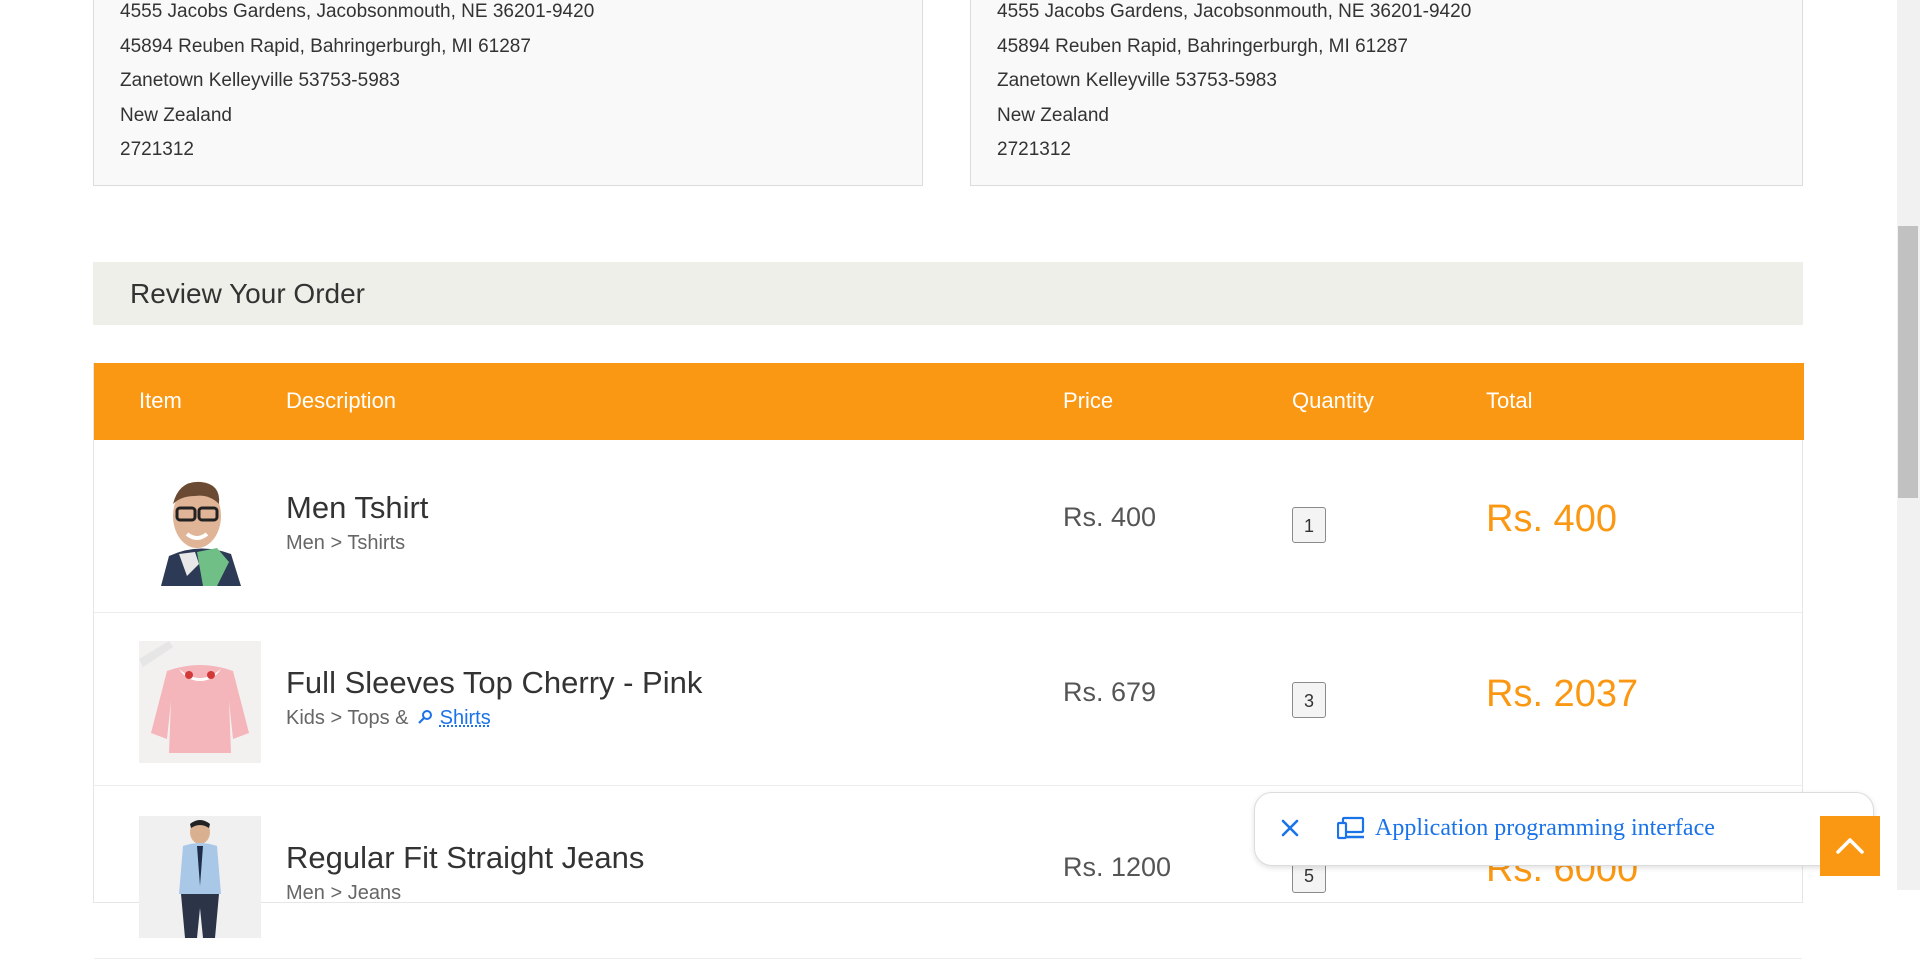 The height and width of the screenshot is (959, 1920). What do you see at coordinates (1333, 400) in the screenshot?
I see `header-quantity: Quantity` at bounding box center [1333, 400].